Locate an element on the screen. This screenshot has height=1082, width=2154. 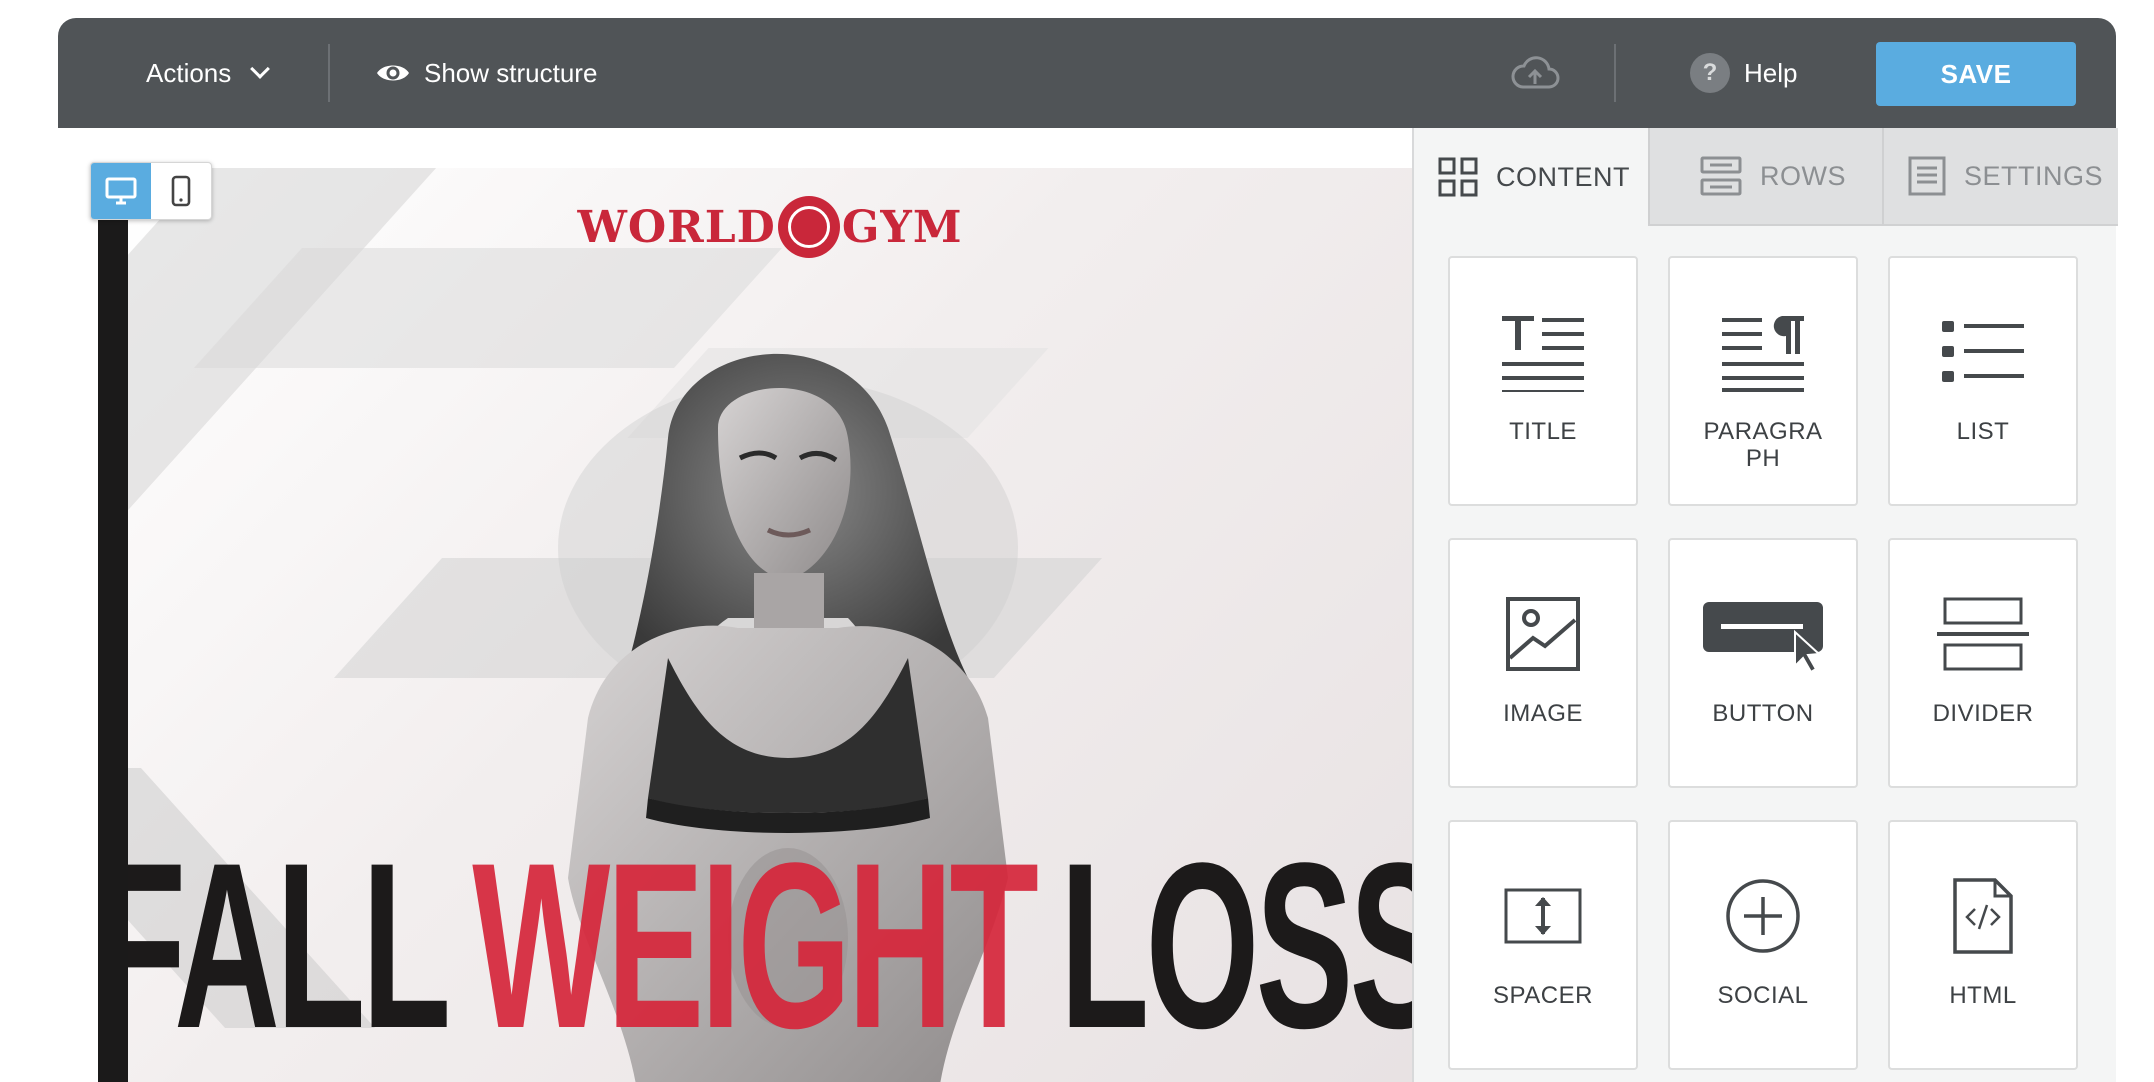
device-switch is located at coordinates (151, 191).